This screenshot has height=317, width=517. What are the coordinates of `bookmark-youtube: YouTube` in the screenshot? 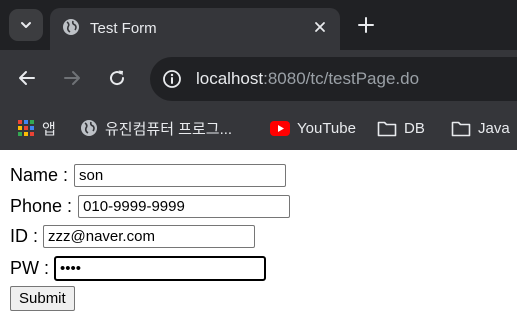 It's located at (313, 128).